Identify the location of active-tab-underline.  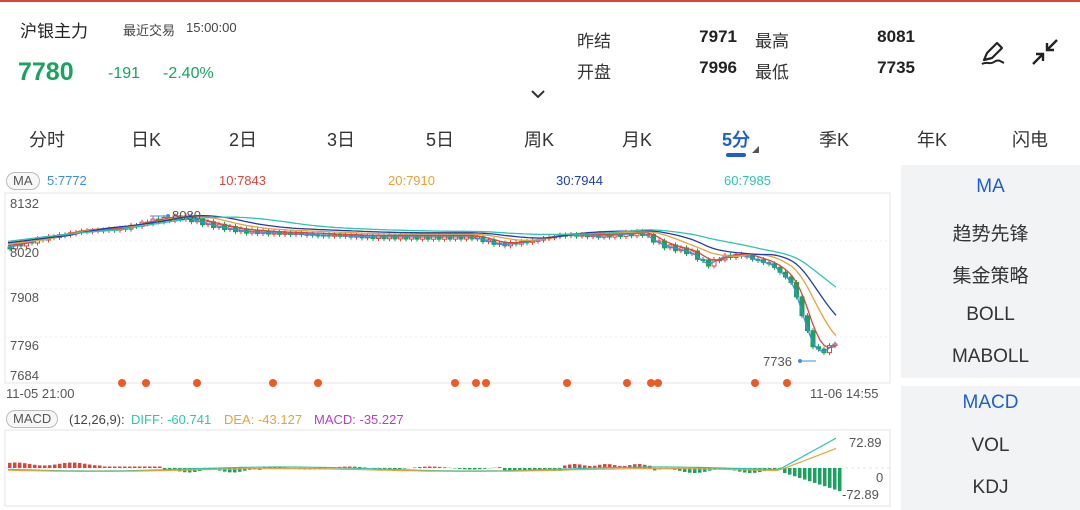
(736, 155).